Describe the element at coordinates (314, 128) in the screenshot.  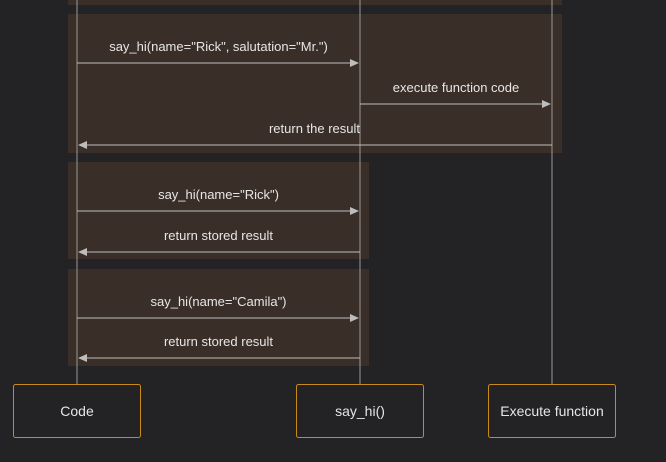
I see `message-label: return the result` at that location.